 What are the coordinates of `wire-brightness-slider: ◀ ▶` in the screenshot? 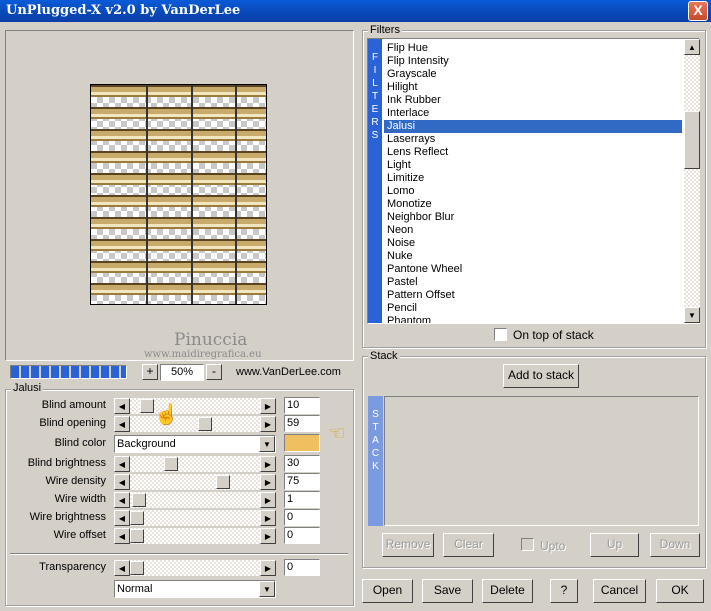 It's located at (195, 518).